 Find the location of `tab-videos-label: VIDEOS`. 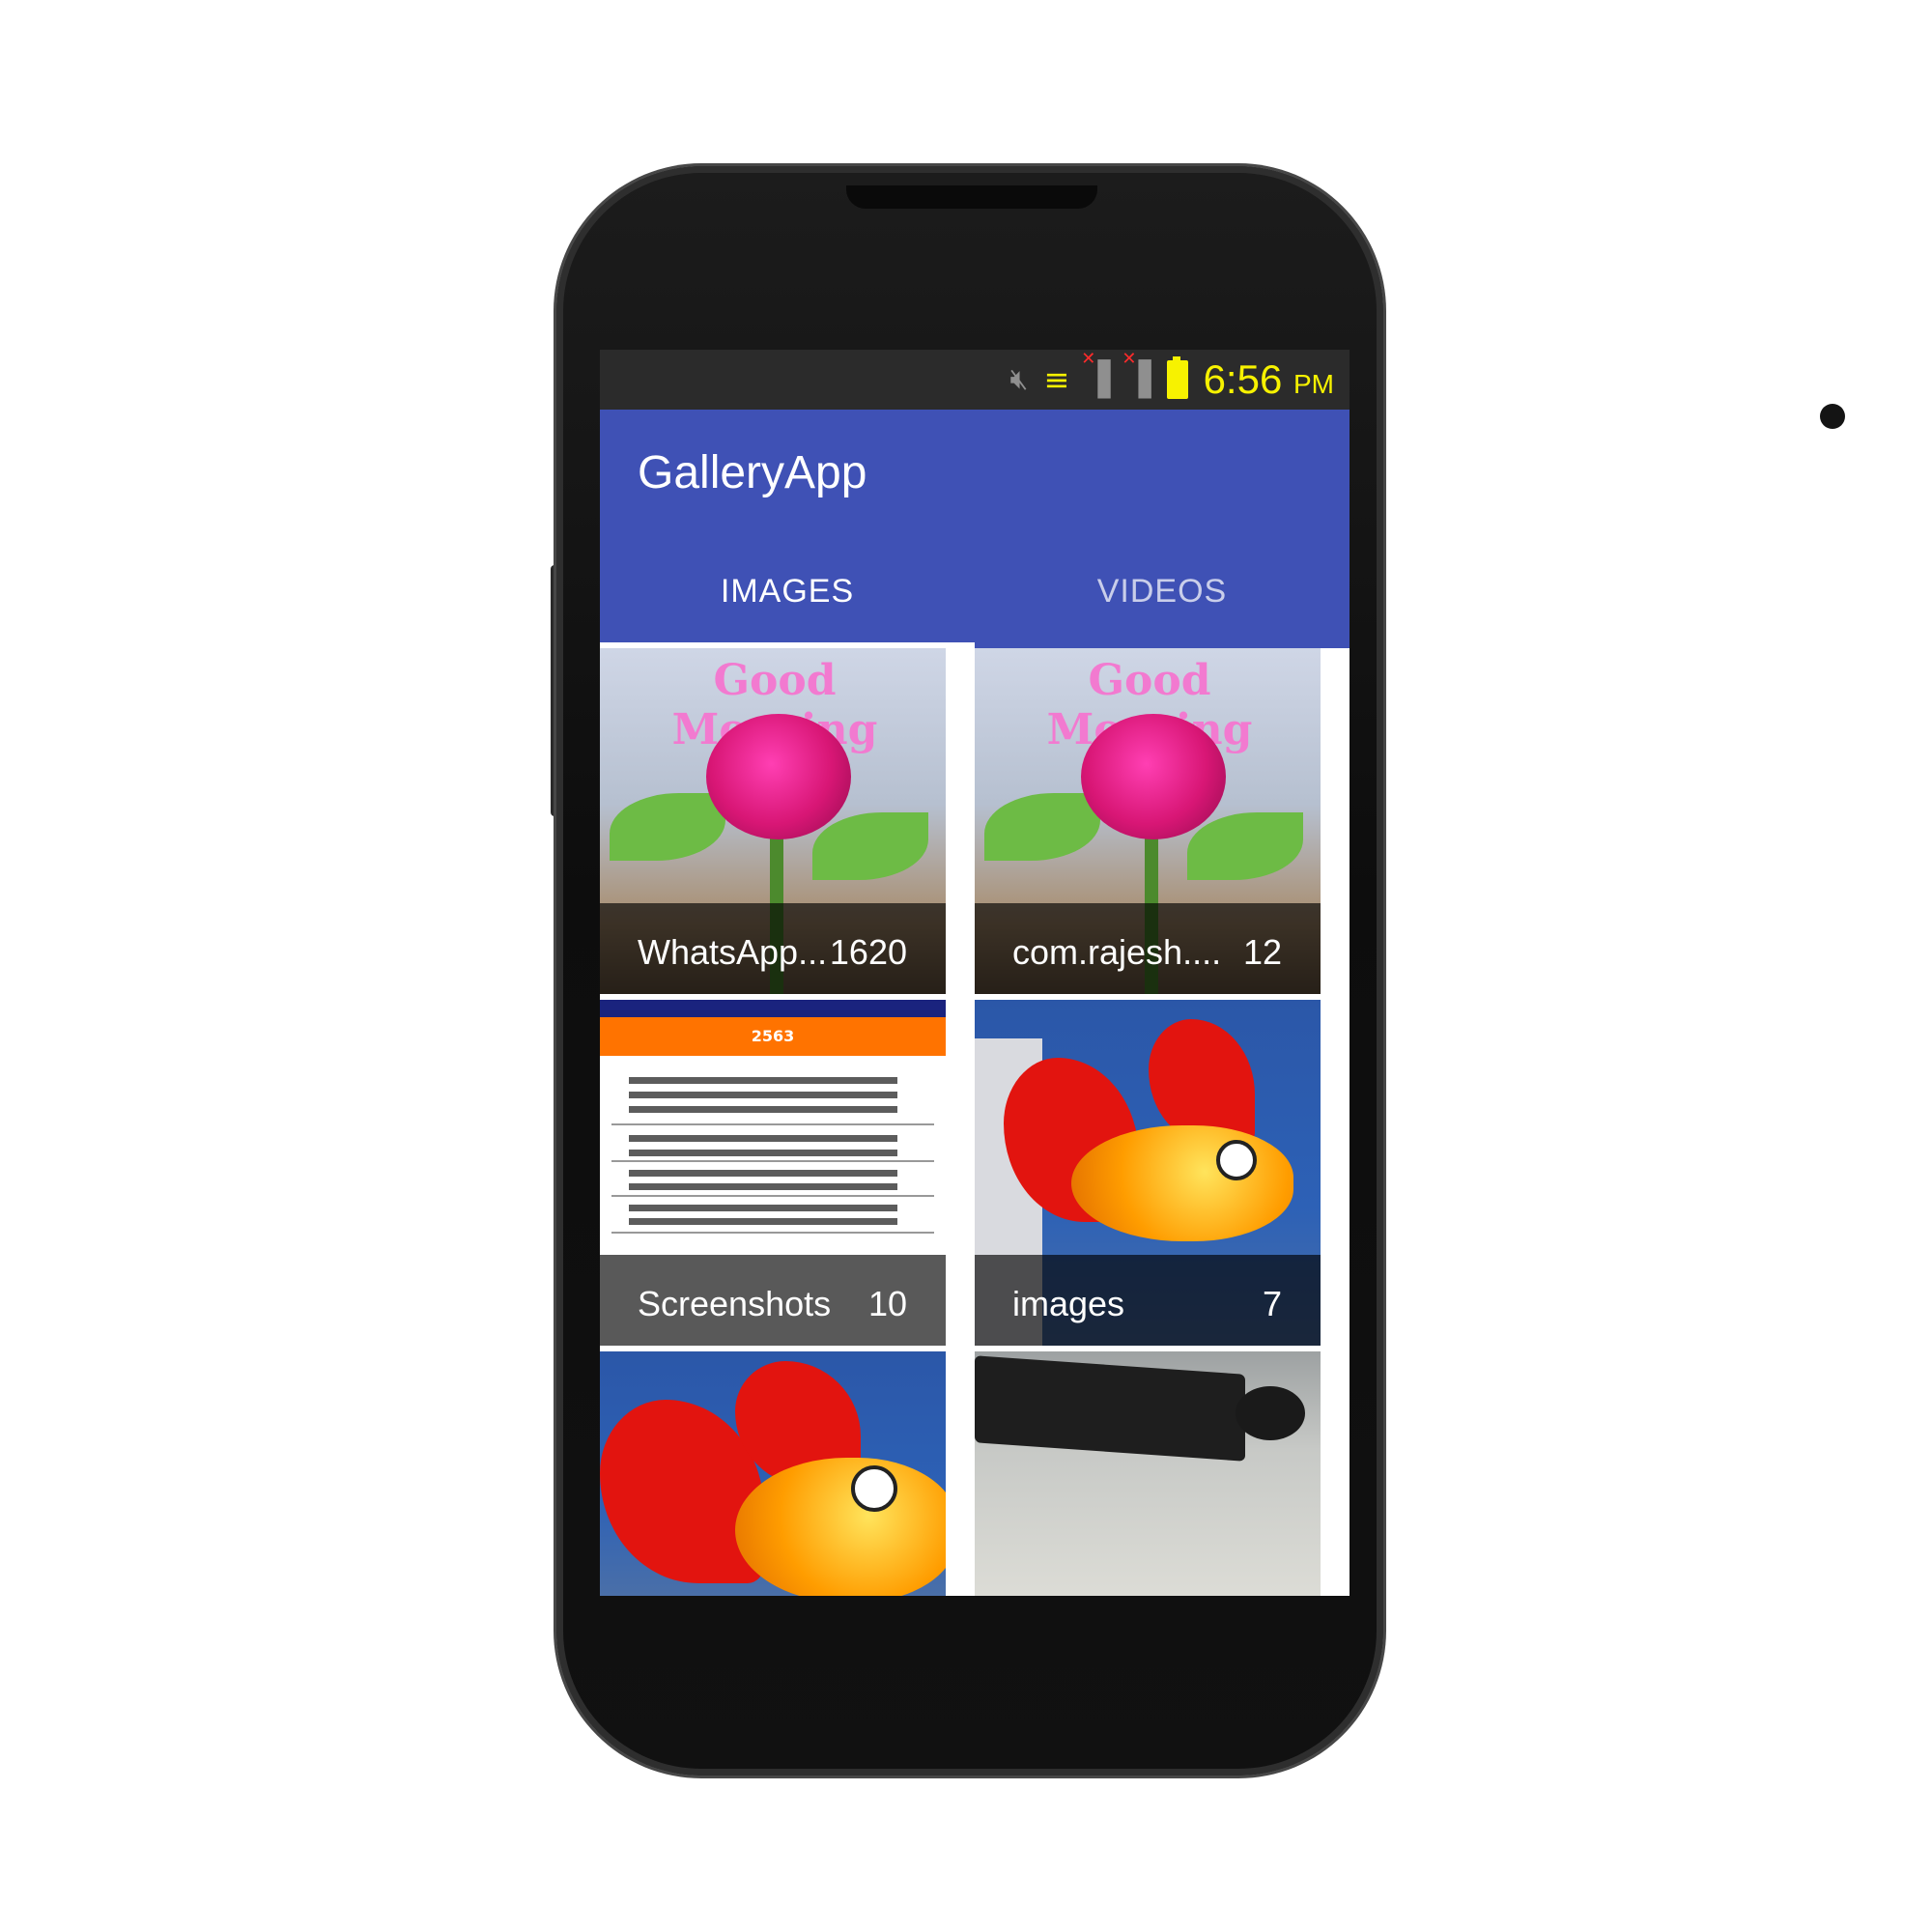

tab-videos-label: VIDEOS is located at coordinates (1162, 591).